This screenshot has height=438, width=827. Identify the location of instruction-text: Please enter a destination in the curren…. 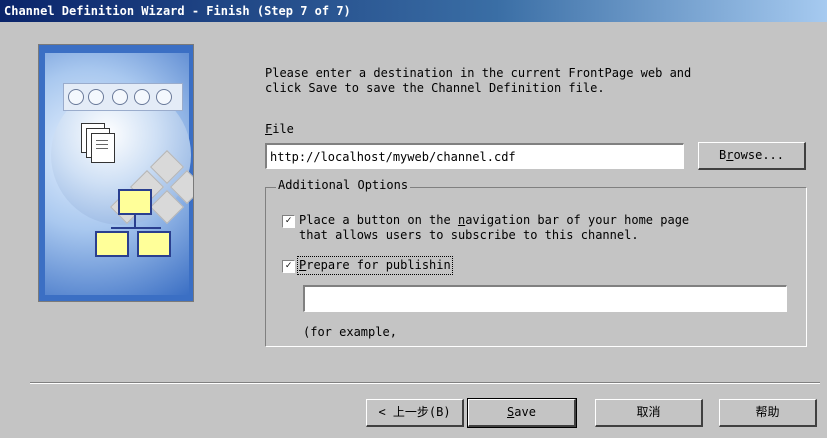
(478, 80).